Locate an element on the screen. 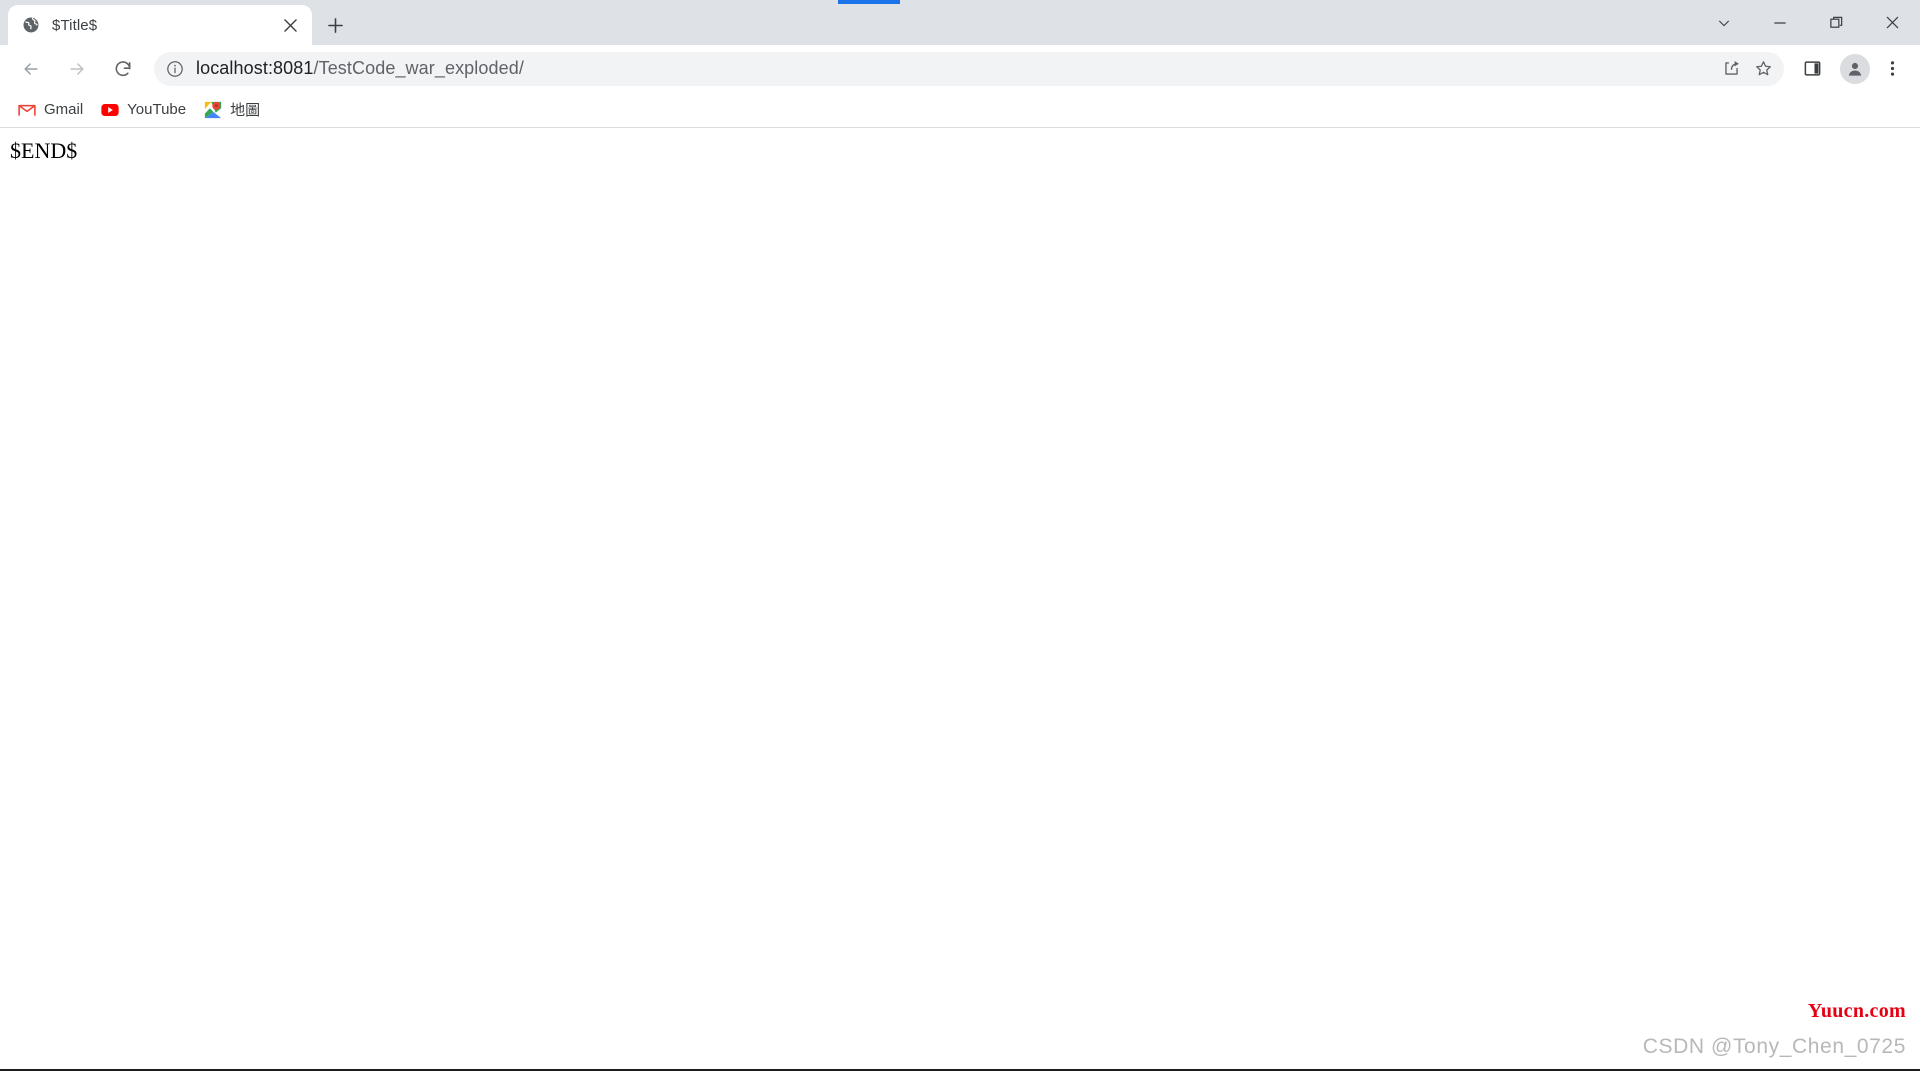  bookmark-label: Gmail is located at coordinates (64, 109).